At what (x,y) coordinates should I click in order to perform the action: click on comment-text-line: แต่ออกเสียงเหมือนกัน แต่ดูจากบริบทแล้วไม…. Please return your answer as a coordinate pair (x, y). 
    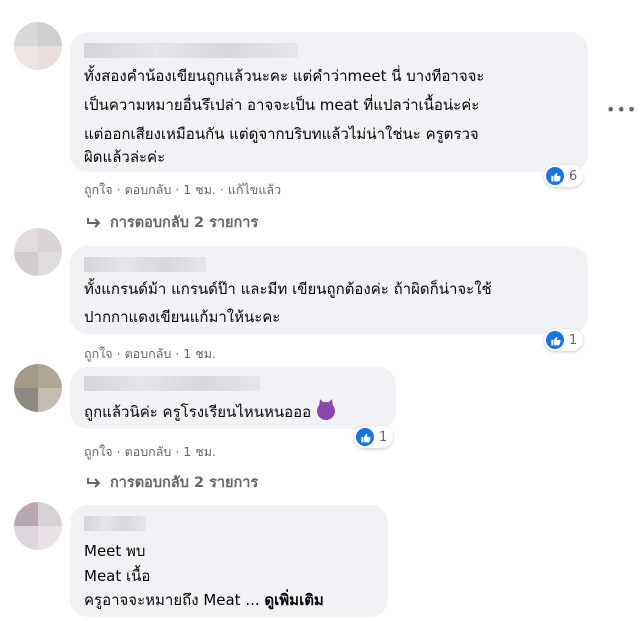
    Looking at the image, I should click on (281, 134).